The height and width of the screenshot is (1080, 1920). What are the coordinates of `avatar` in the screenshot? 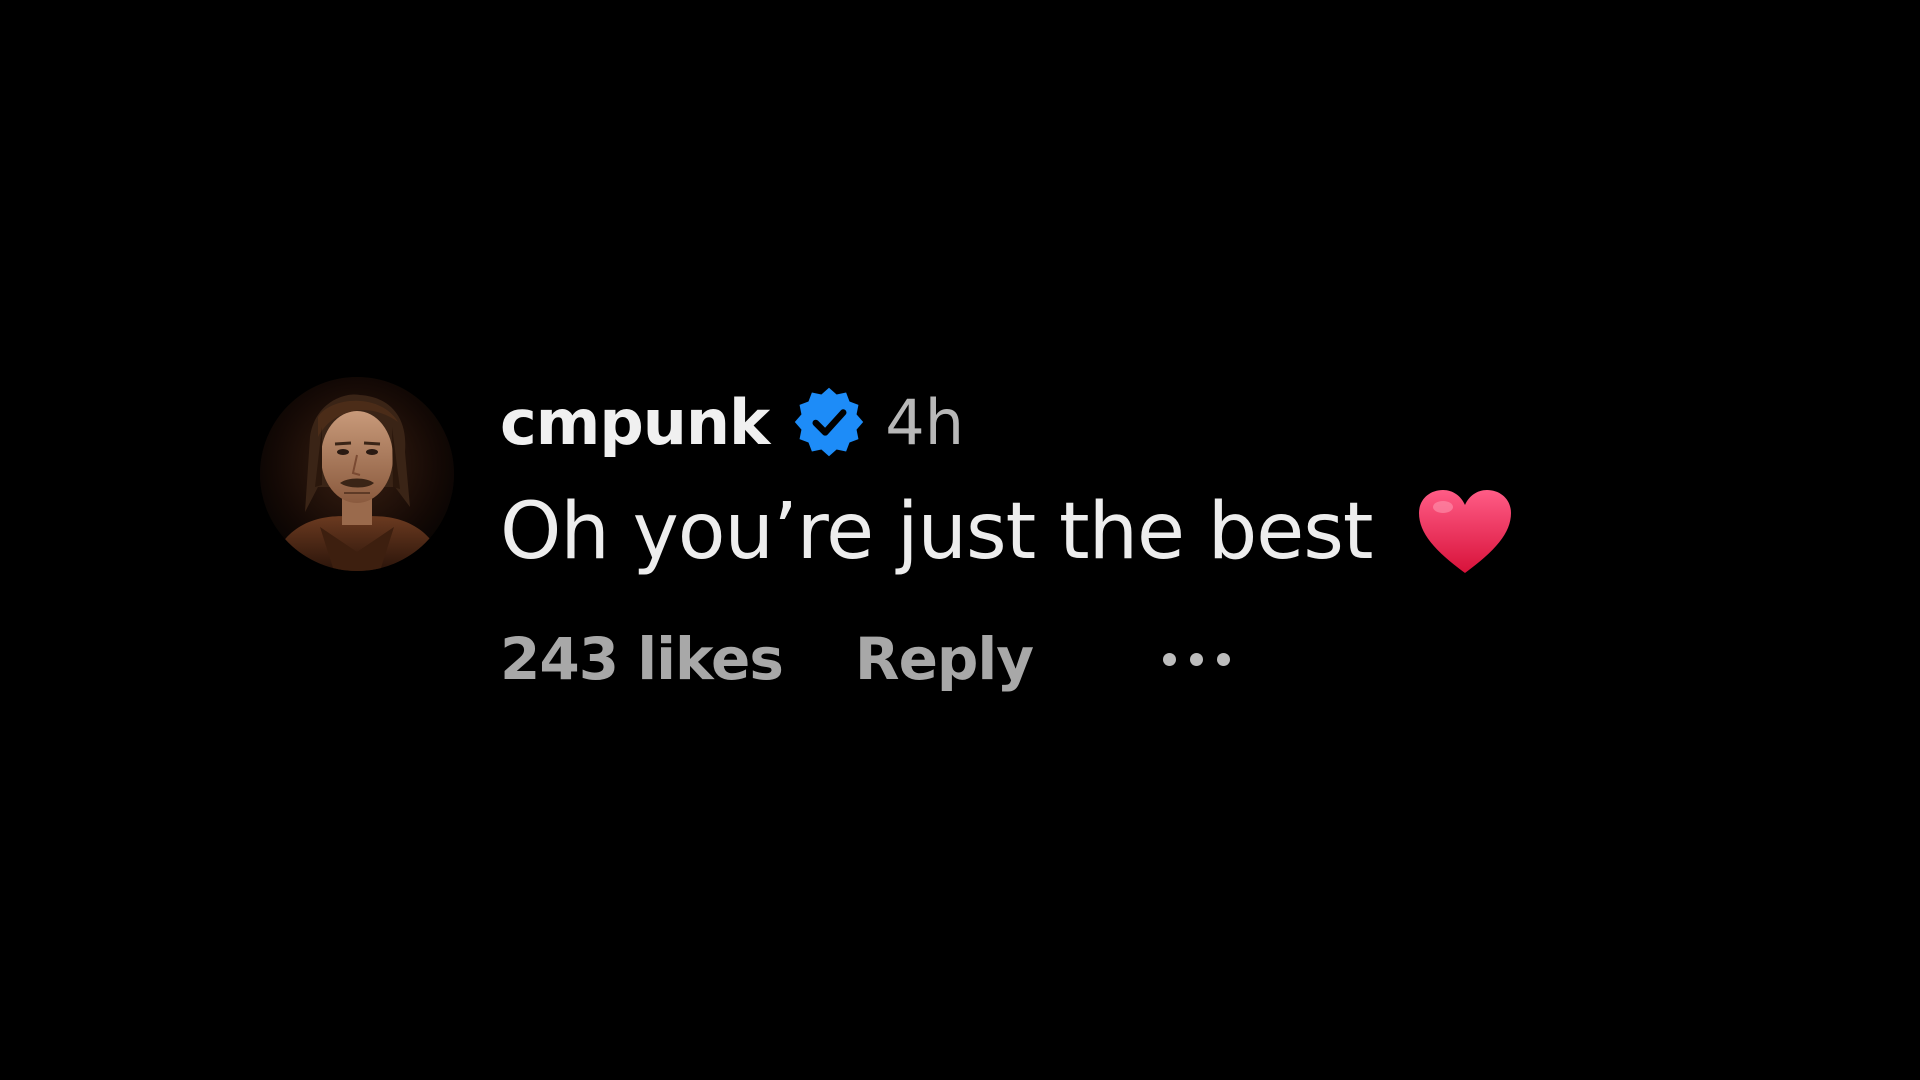 It's located at (357, 474).